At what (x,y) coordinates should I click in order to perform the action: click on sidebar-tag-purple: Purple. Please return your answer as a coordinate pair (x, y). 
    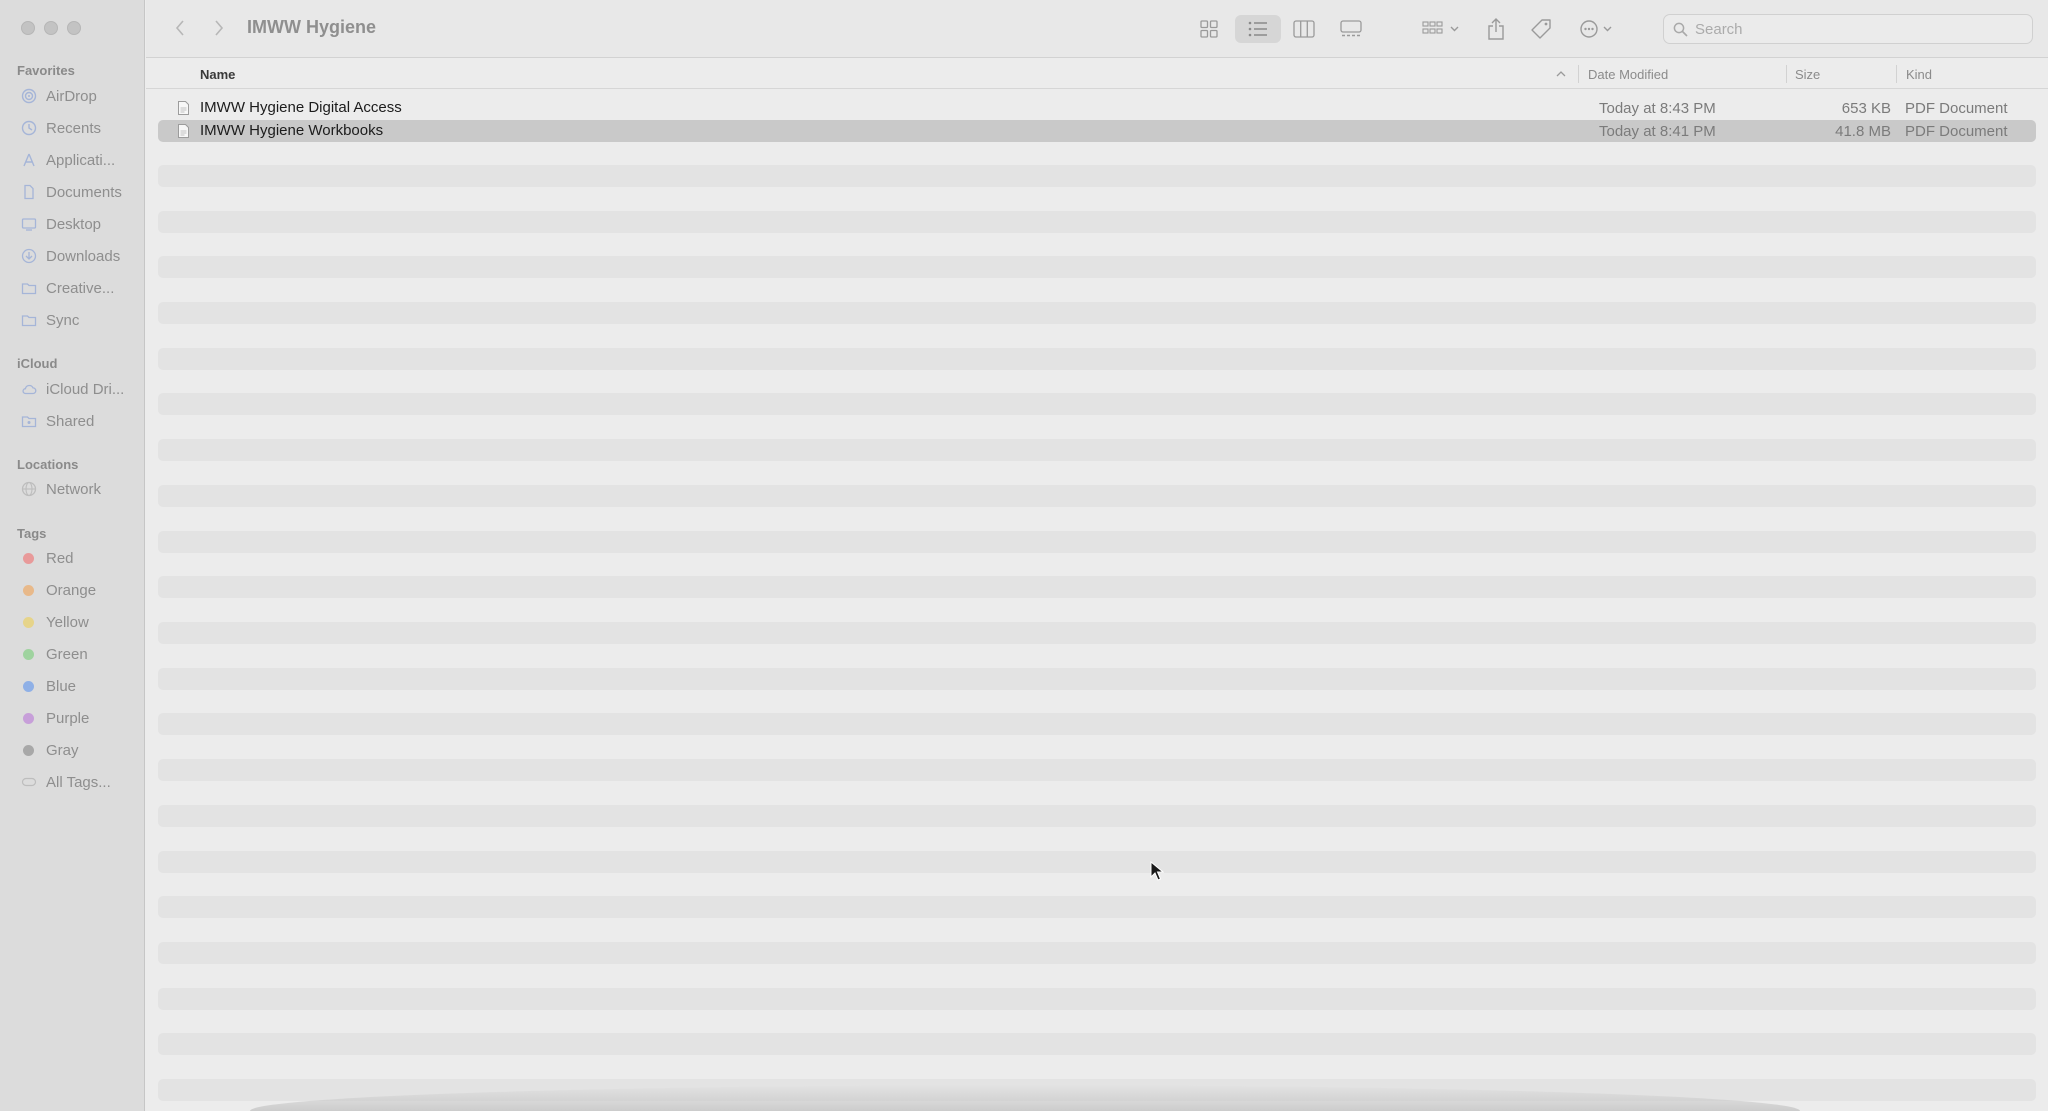
    Looking at the image, I should click on (81, 718).